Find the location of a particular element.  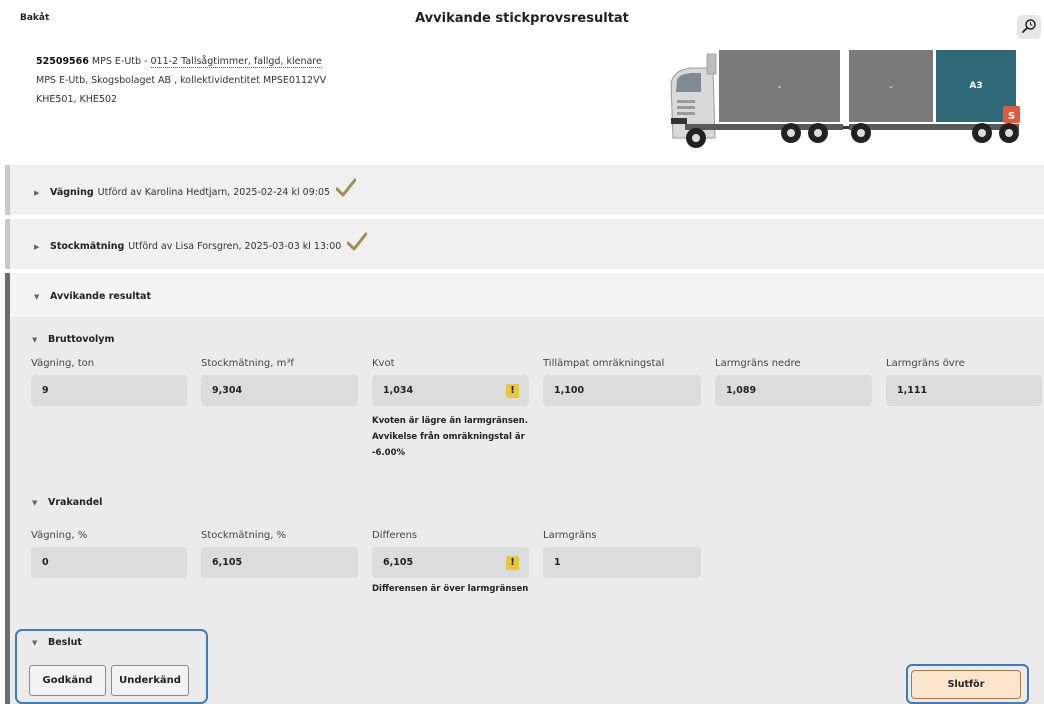

bruttovolym-title: Bruttovolym is located at coordinates (81, 339).